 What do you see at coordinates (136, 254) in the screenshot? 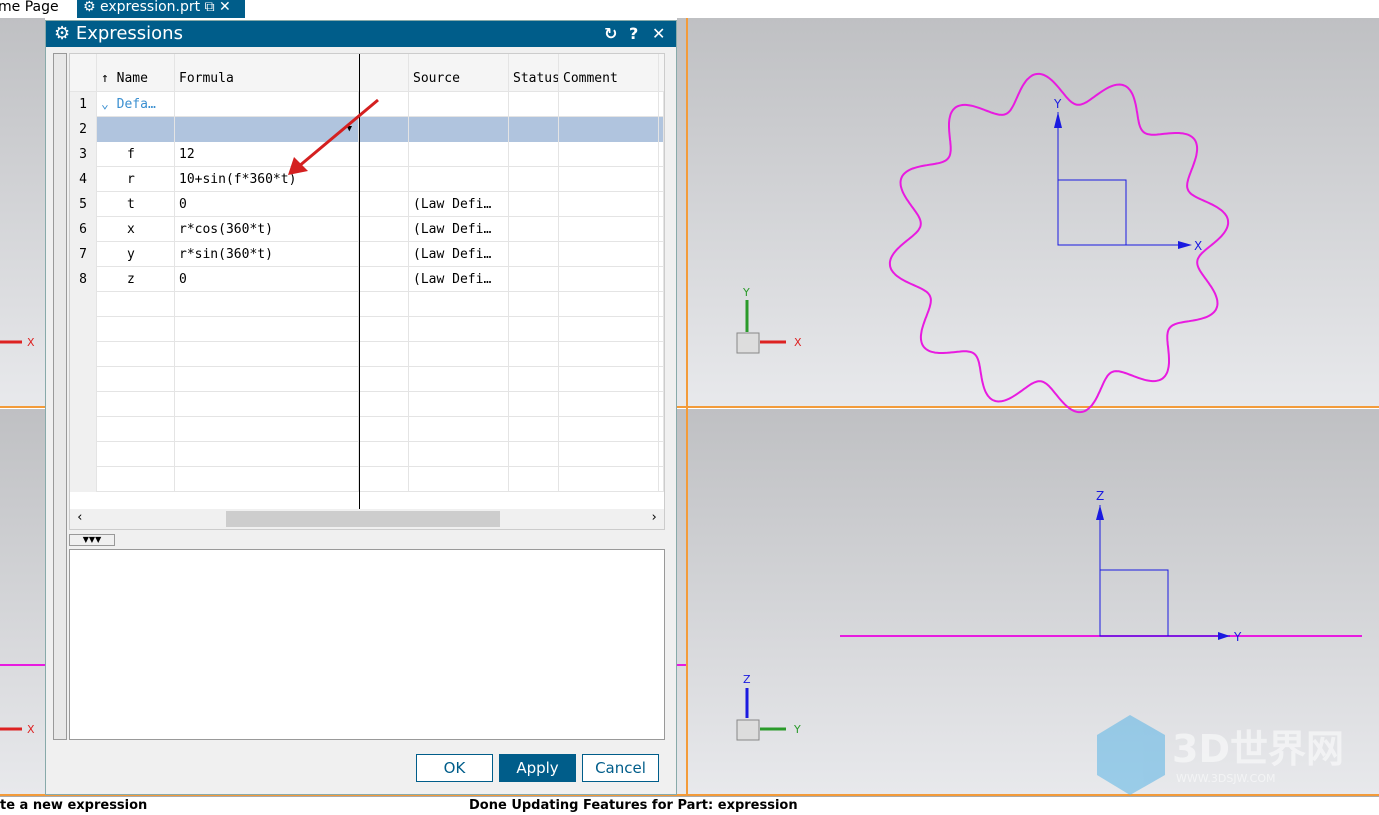
I see `name-cell: y` at bounding box center [136, 254].